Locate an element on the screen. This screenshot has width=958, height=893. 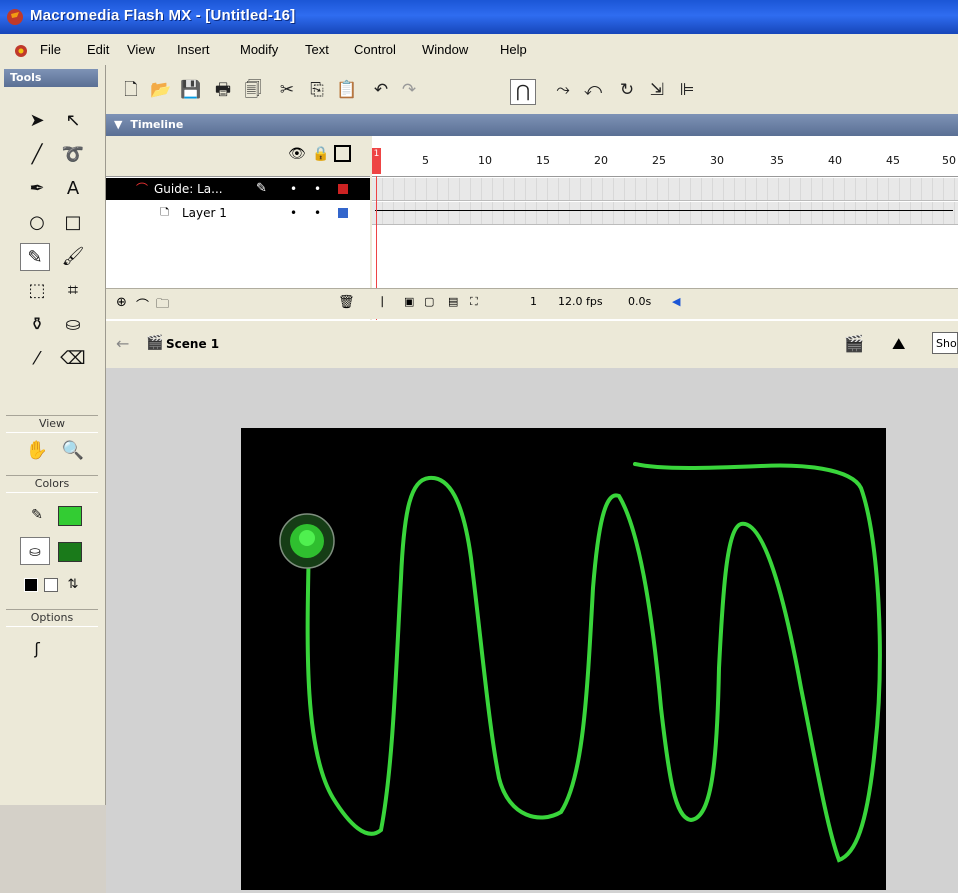
trash-icon: 🗑 is located at coordinates (346, 302).